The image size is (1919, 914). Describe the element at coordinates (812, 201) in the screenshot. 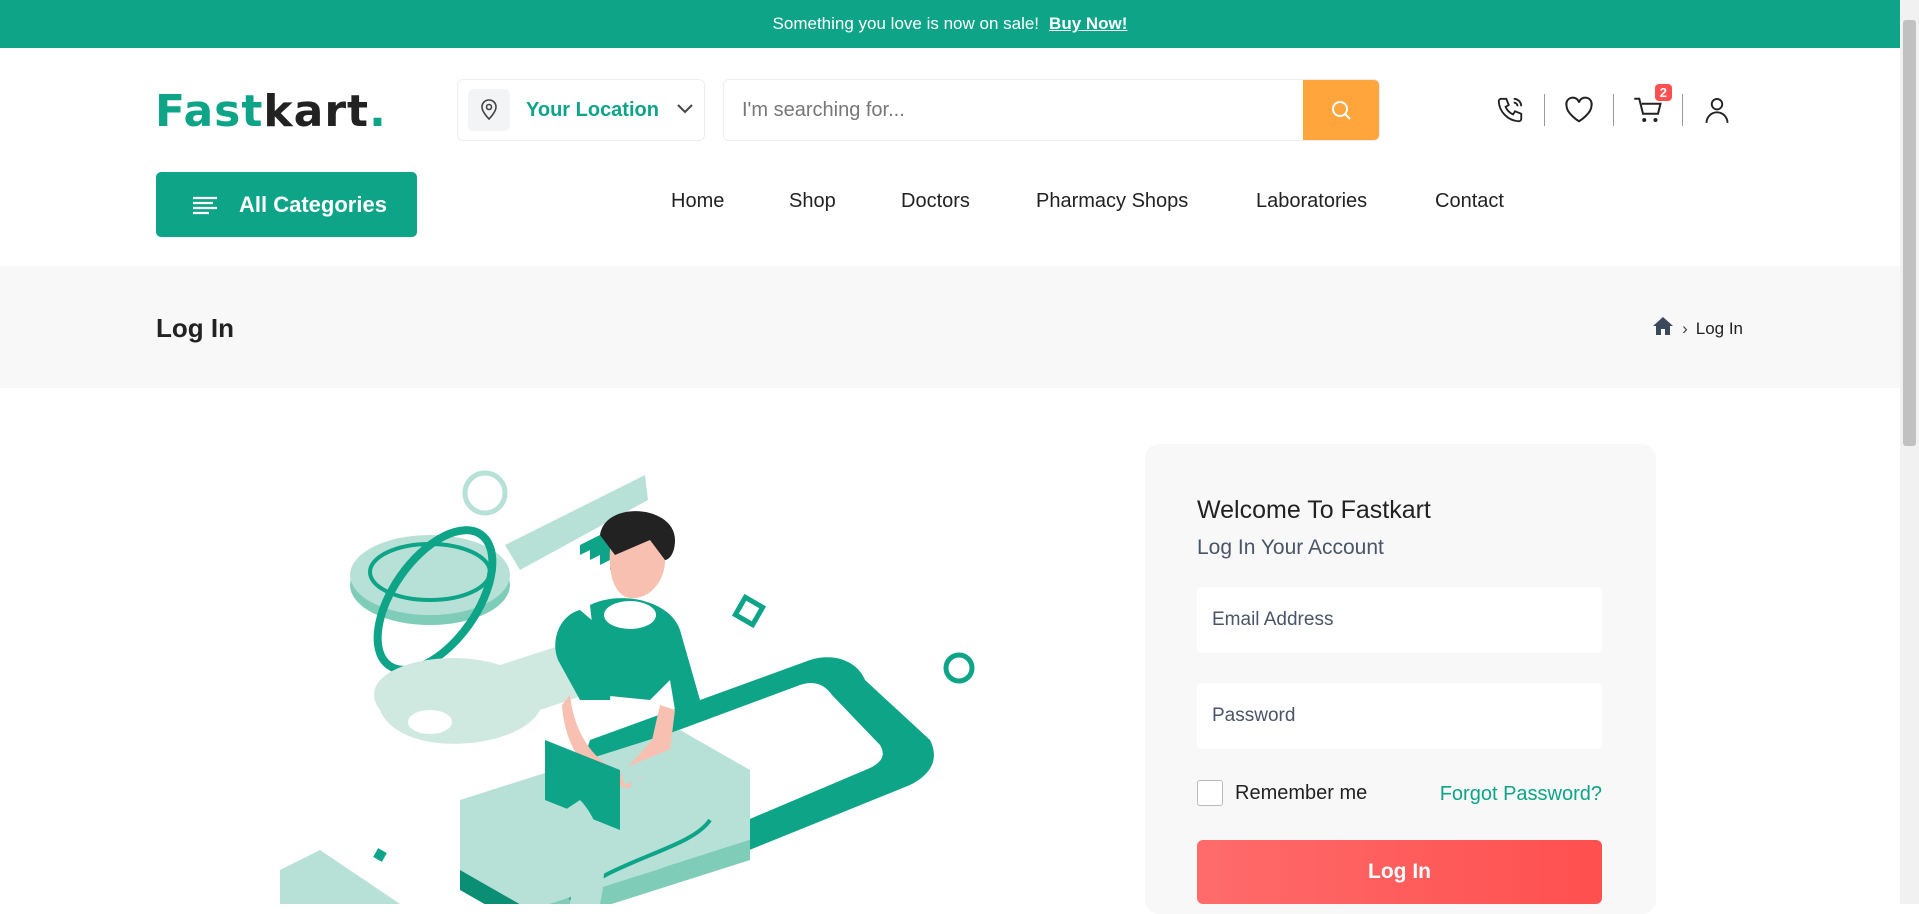

I see `nav-shop: Shop` at that location.